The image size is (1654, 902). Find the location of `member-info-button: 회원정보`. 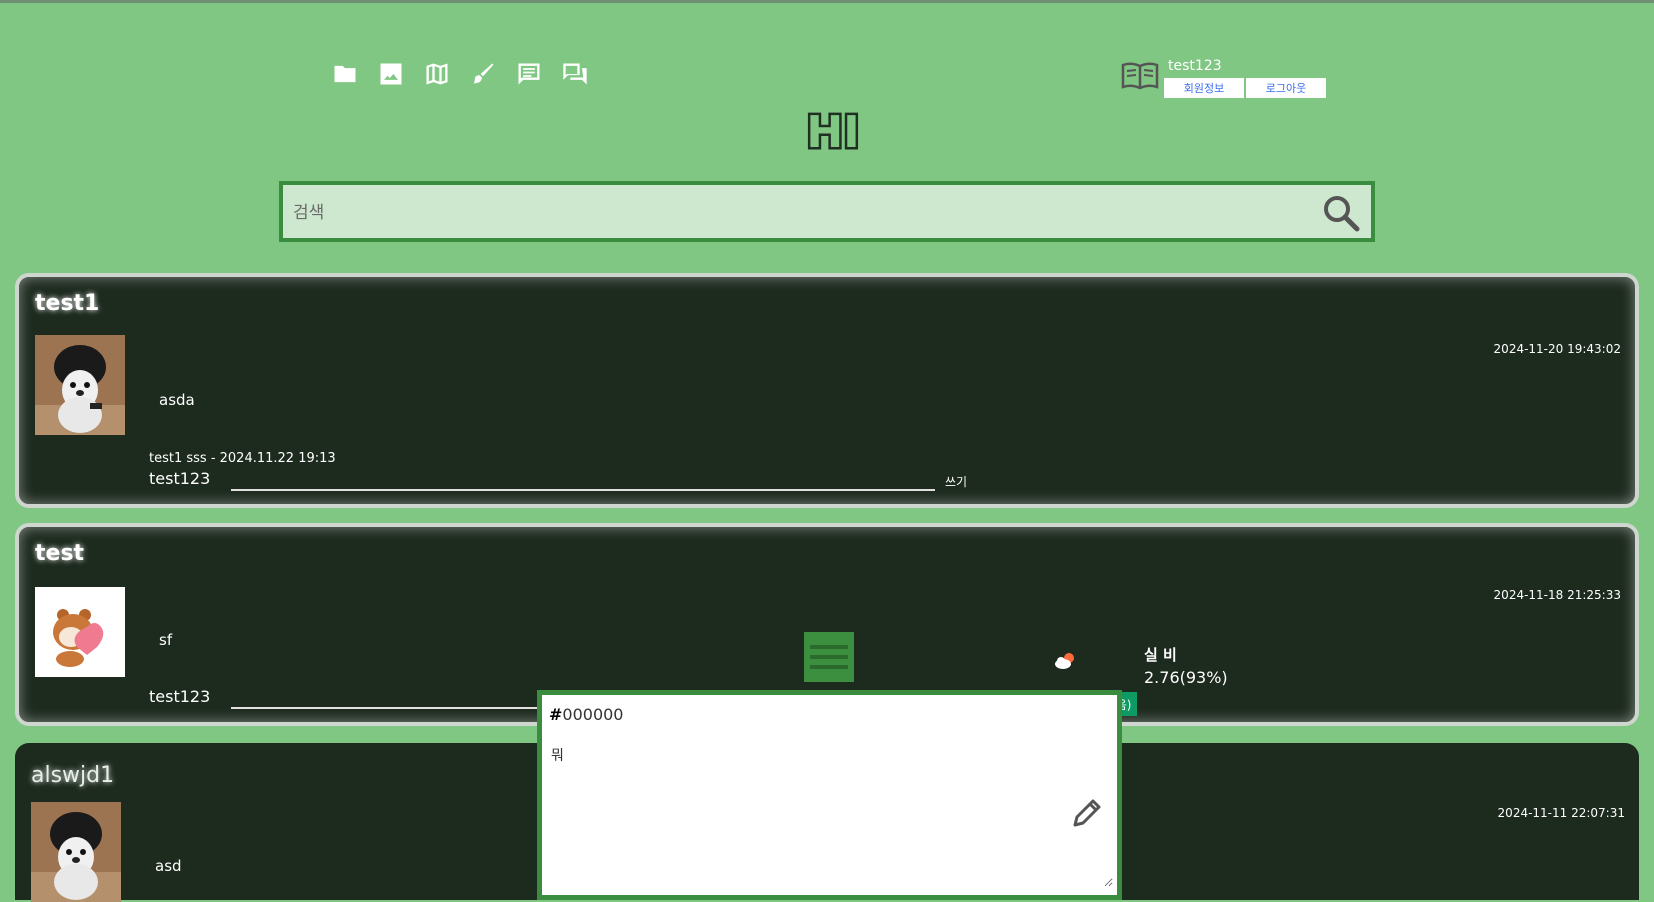

member-info-button: 회원정보 is located at coordinates (1204, 88).